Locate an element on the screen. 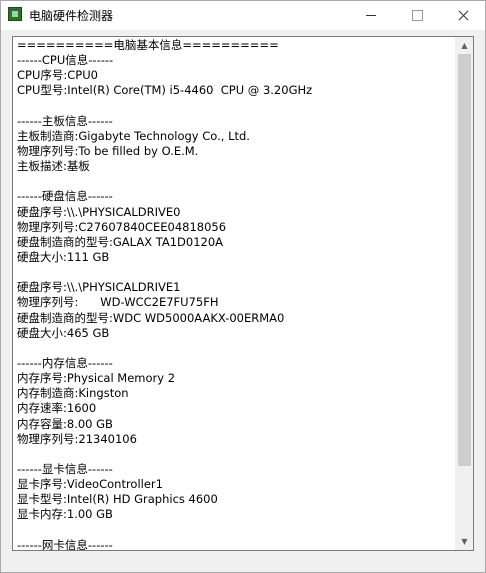 This screenshot has height=573, width=486. close-button is located at coordinates (463, 15).